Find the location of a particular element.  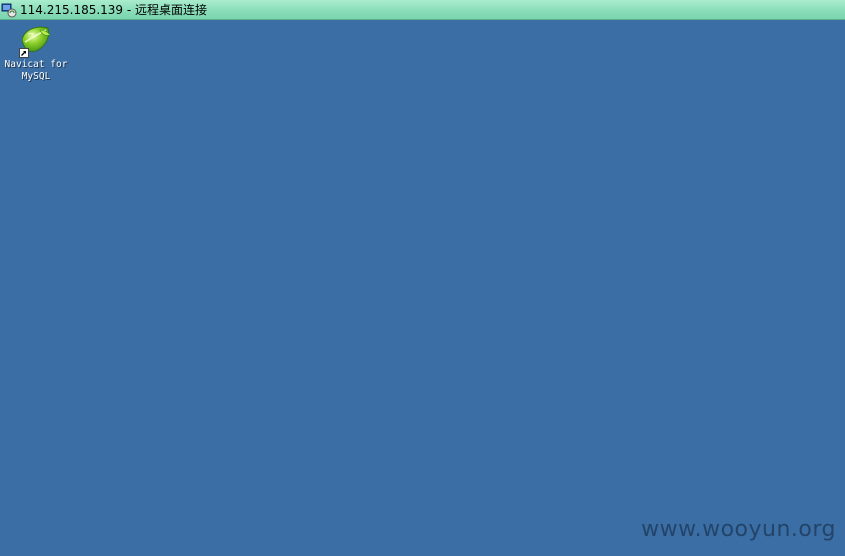

remote-desktop-icon is located at coordinates (9, 10).